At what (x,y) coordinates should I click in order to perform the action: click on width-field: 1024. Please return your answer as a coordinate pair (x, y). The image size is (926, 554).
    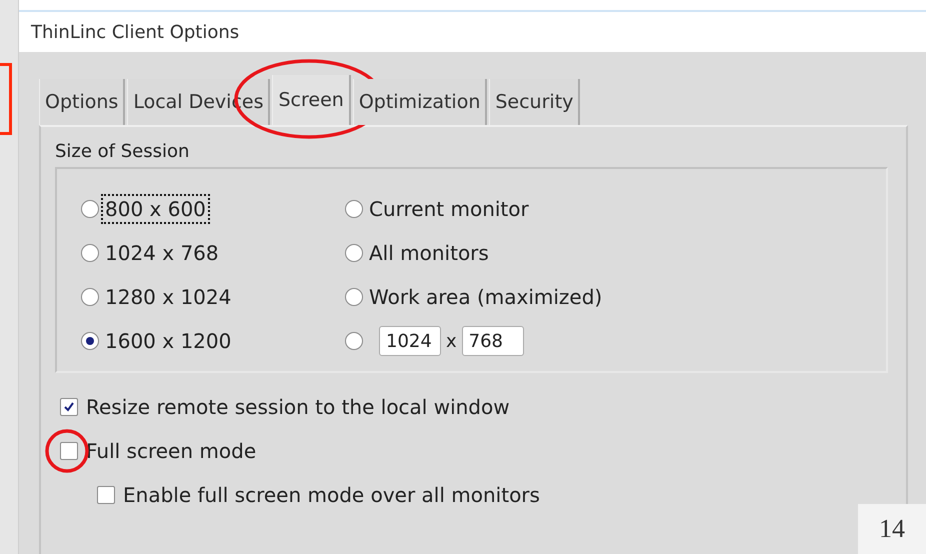
    Looking at the image, I should click on (410, 341).